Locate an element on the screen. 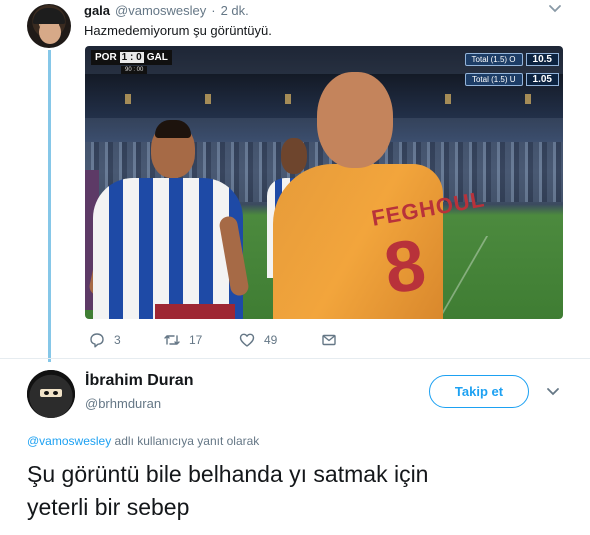 This screenshot has height=535, width=590. home-team: POR is located at coordinates (106, 57).